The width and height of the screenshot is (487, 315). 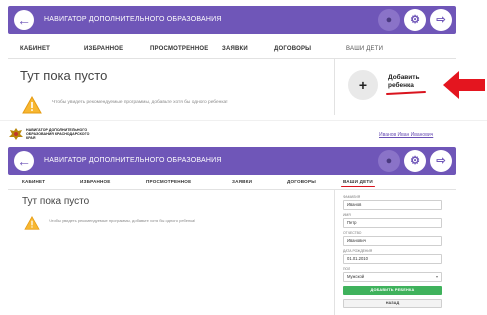 I want to click on form-divider, so click(x=334, y=252).